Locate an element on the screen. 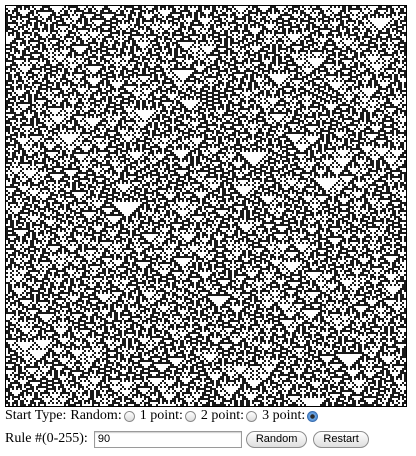 The image size is (416, 456). restart-button: Restart is located at coordinates (341, 439).